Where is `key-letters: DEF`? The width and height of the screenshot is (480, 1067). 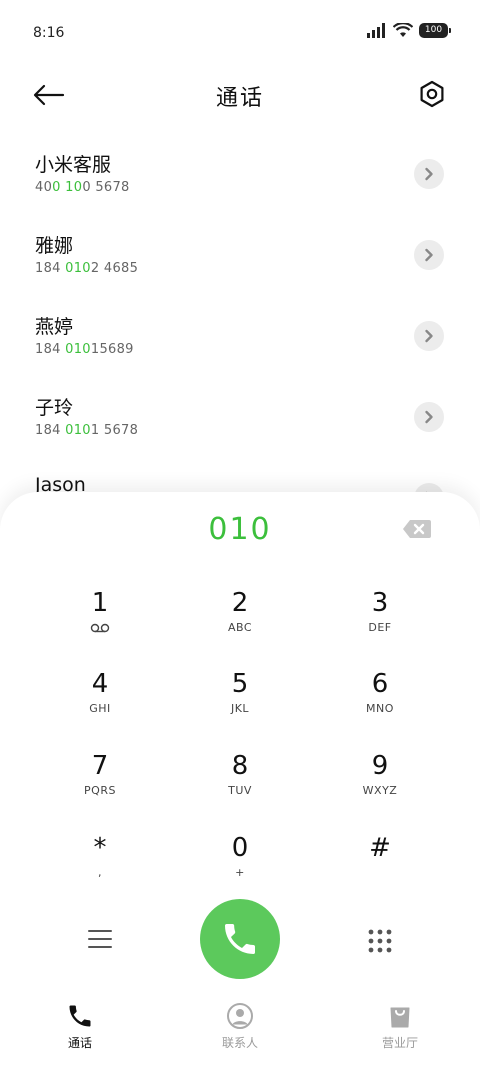 key-letters: DEF is located at coordinates (380, 627).